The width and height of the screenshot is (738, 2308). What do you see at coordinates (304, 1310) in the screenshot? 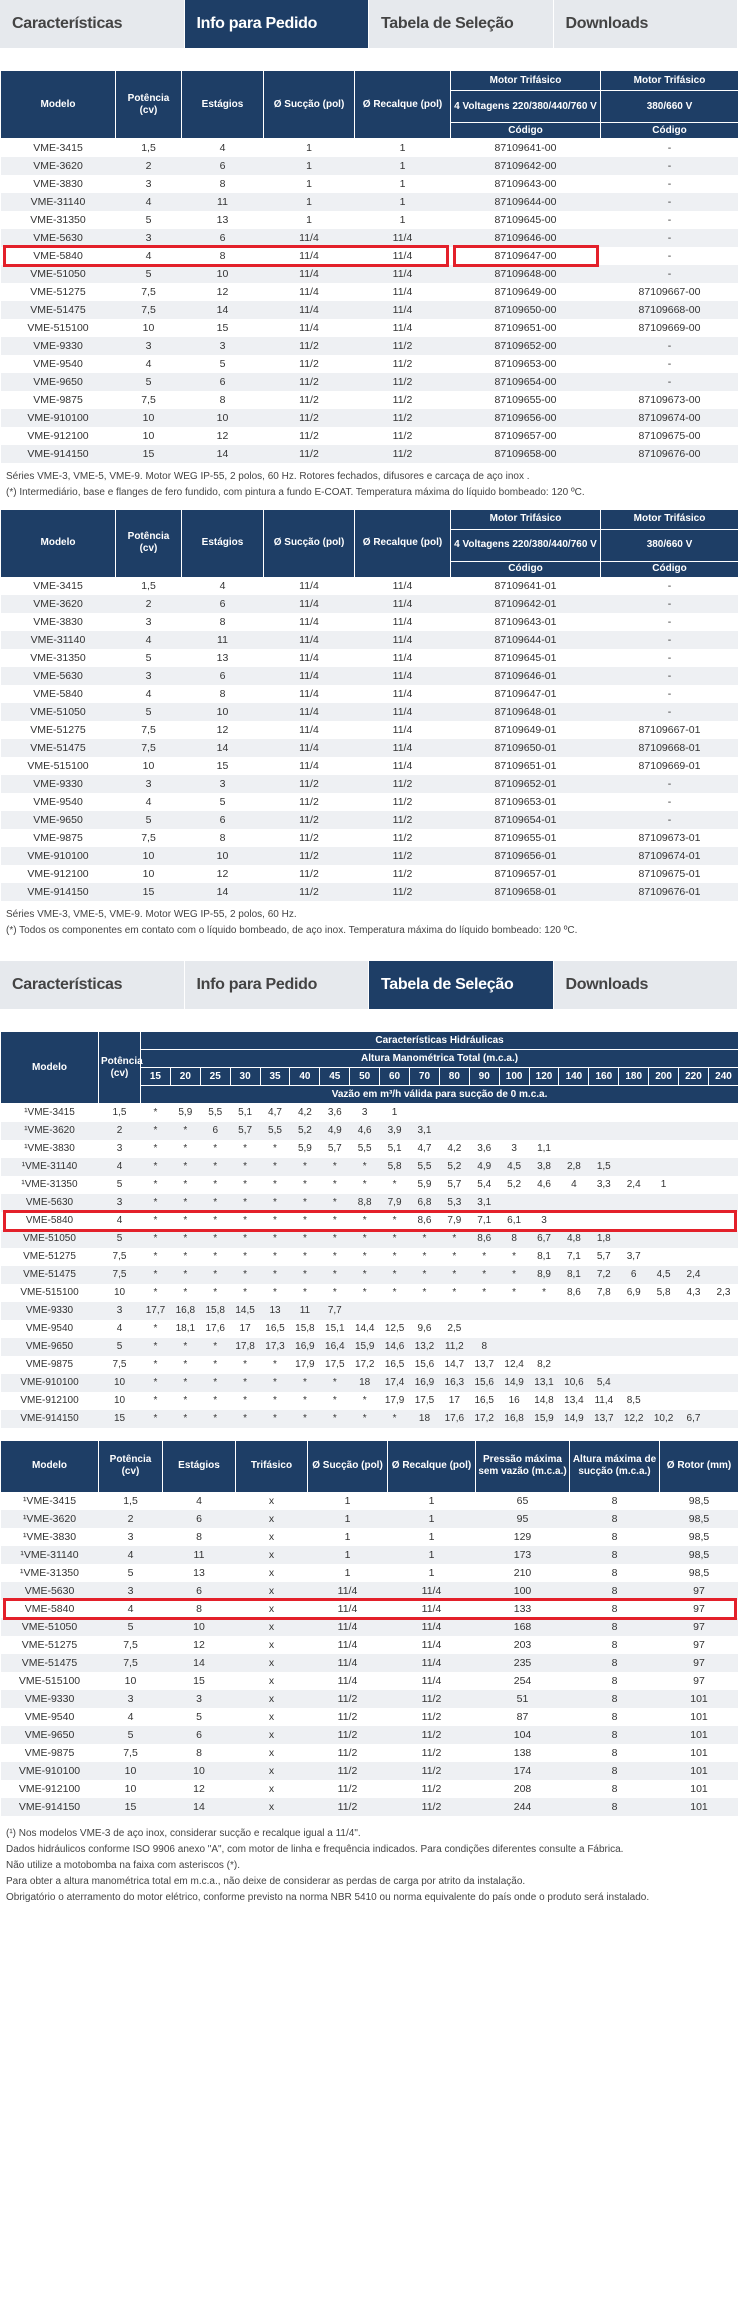
I see `table-cell: 11` at bounding box center [304, 1310].